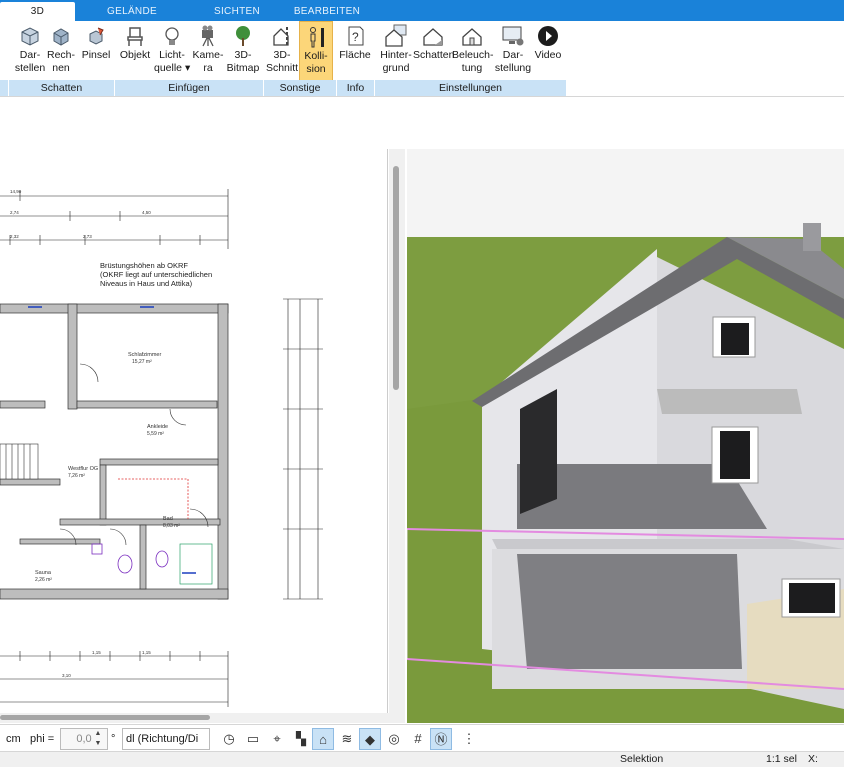 This screenshot has height=767, width=844. Describe the element at coordinates (396, 278) in the screenshot. I see `plan-vertical-scroll-thumb` at that location.